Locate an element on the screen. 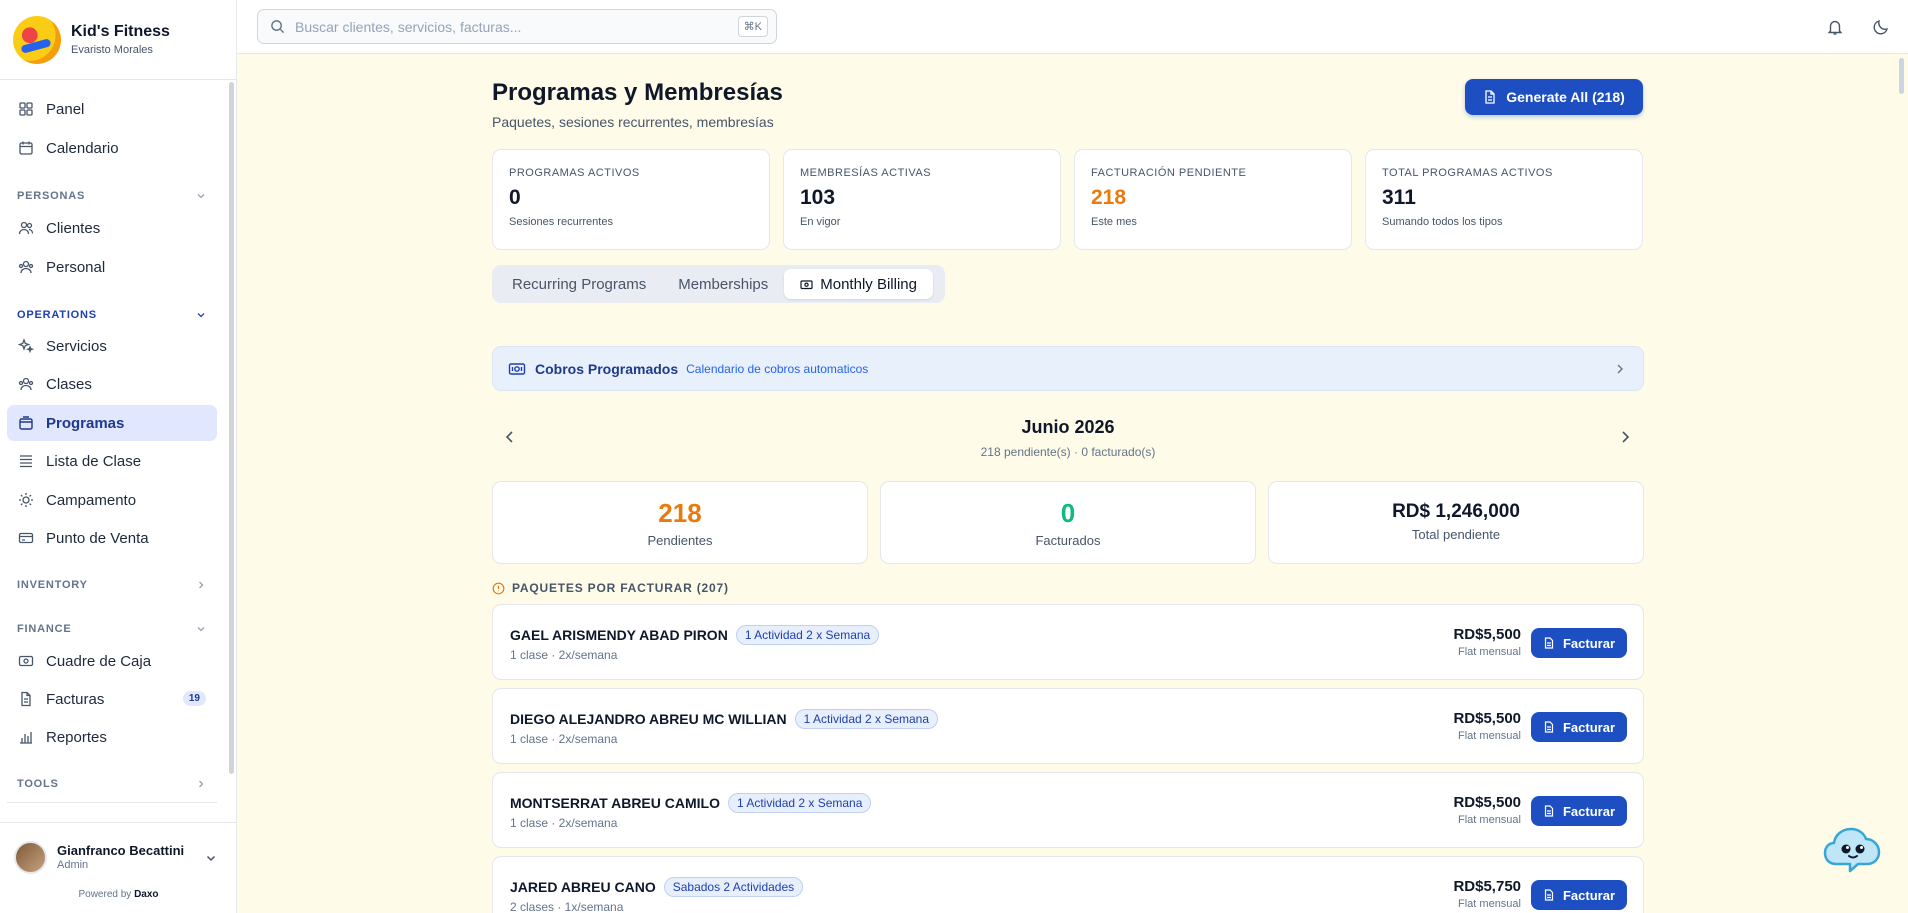 The height and width of the screenshot is (913, 1908). stat-card-membresias-activas: MEMBRESÍAS ACTIVAS 103 En vigor is located at coordinates (922, 199).